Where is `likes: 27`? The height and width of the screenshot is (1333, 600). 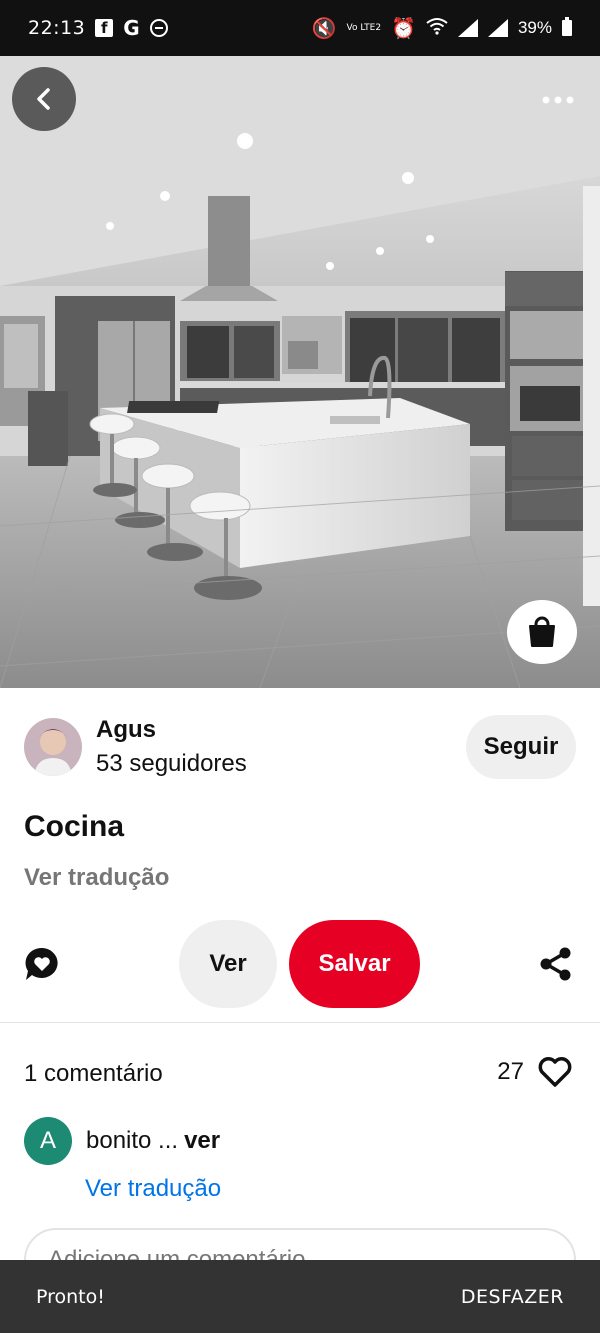 likes: 27 is located at coordinates (534, 1072).